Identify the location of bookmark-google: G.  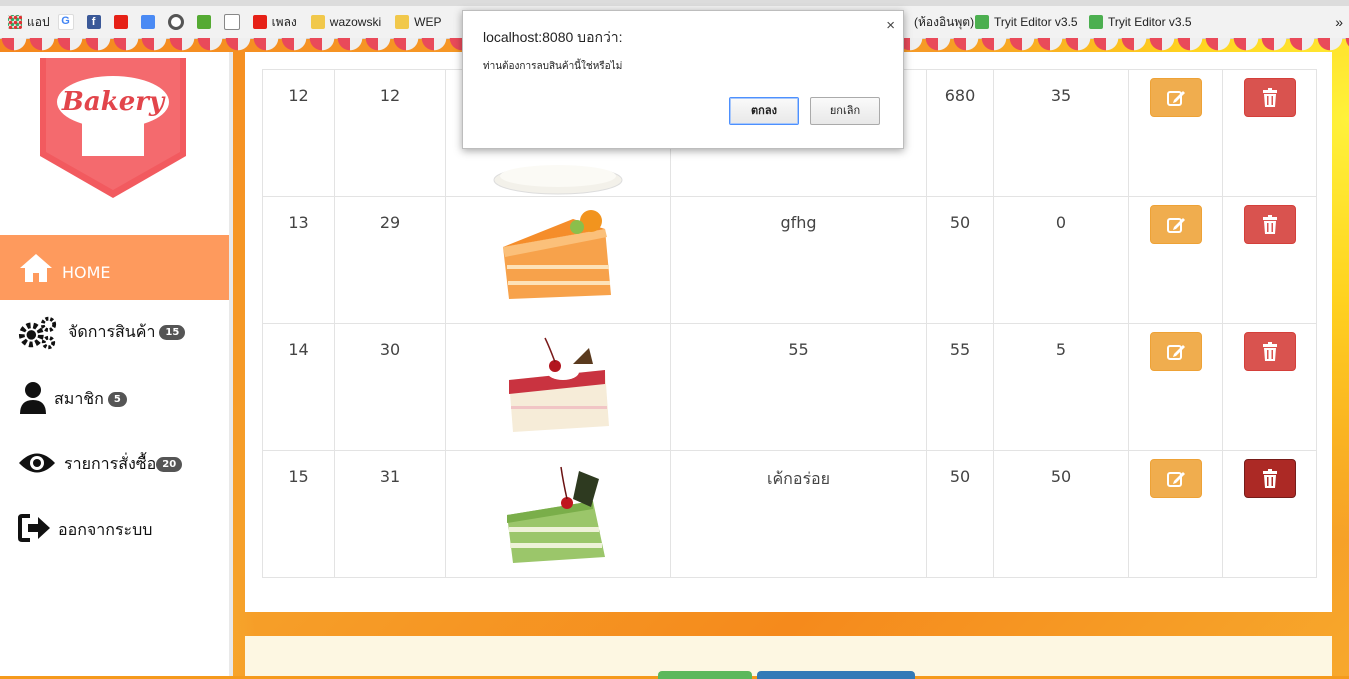
(68, 22).